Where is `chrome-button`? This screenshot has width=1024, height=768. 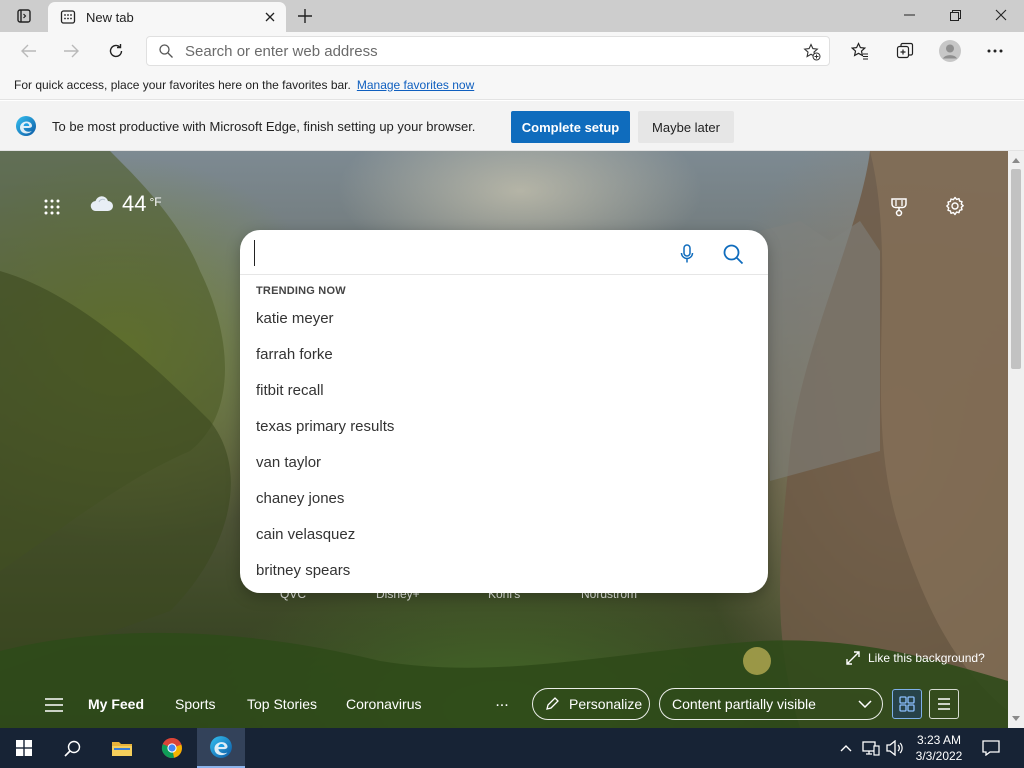 chrome-button is located at coordinates (172, 748).